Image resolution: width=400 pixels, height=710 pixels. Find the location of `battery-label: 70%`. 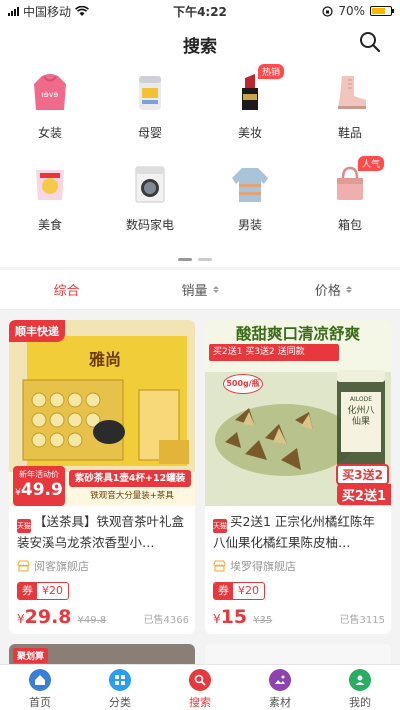

battery-label: 70% is located at coordinates (351, 11).